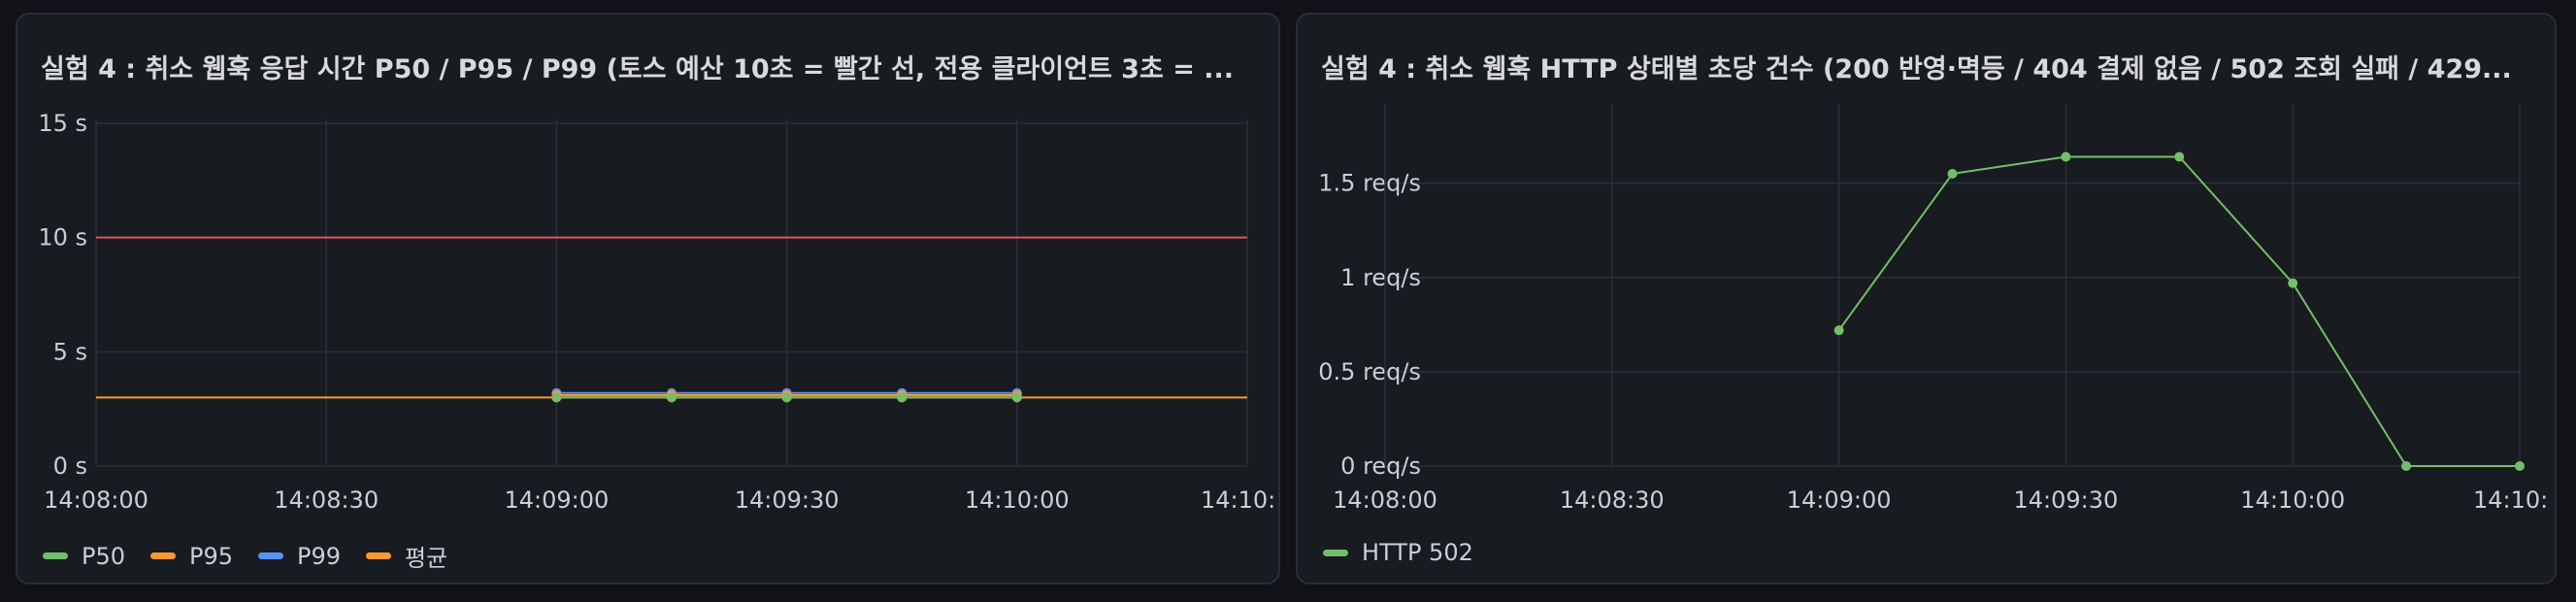 The width and height of the screenshot is (2576, 602). I want to click on series-line, so click(2178, 311).